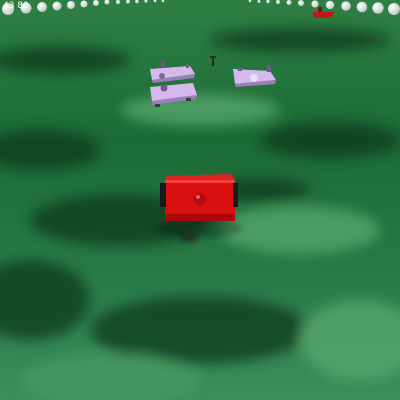 This screenshot has width=400, height=400. I want to click on player-car, so click(199, 197).